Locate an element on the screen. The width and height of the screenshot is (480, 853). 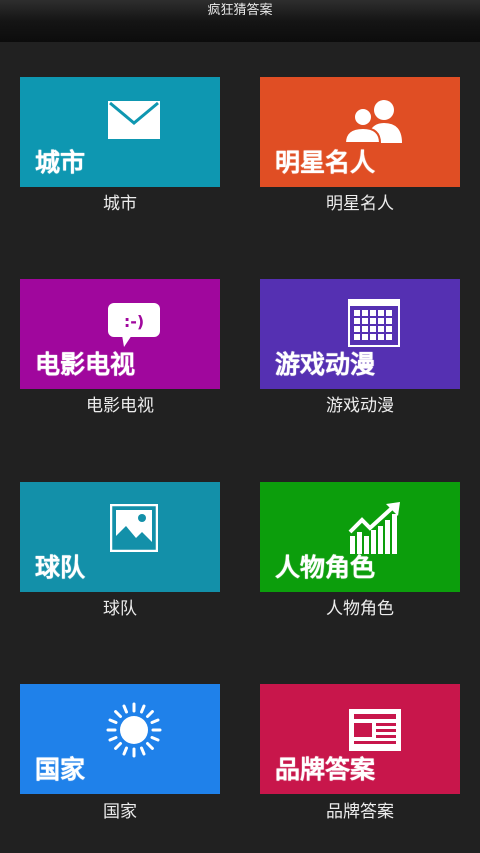
category-caption: 人物角色 is located at coordinates (360, 606).